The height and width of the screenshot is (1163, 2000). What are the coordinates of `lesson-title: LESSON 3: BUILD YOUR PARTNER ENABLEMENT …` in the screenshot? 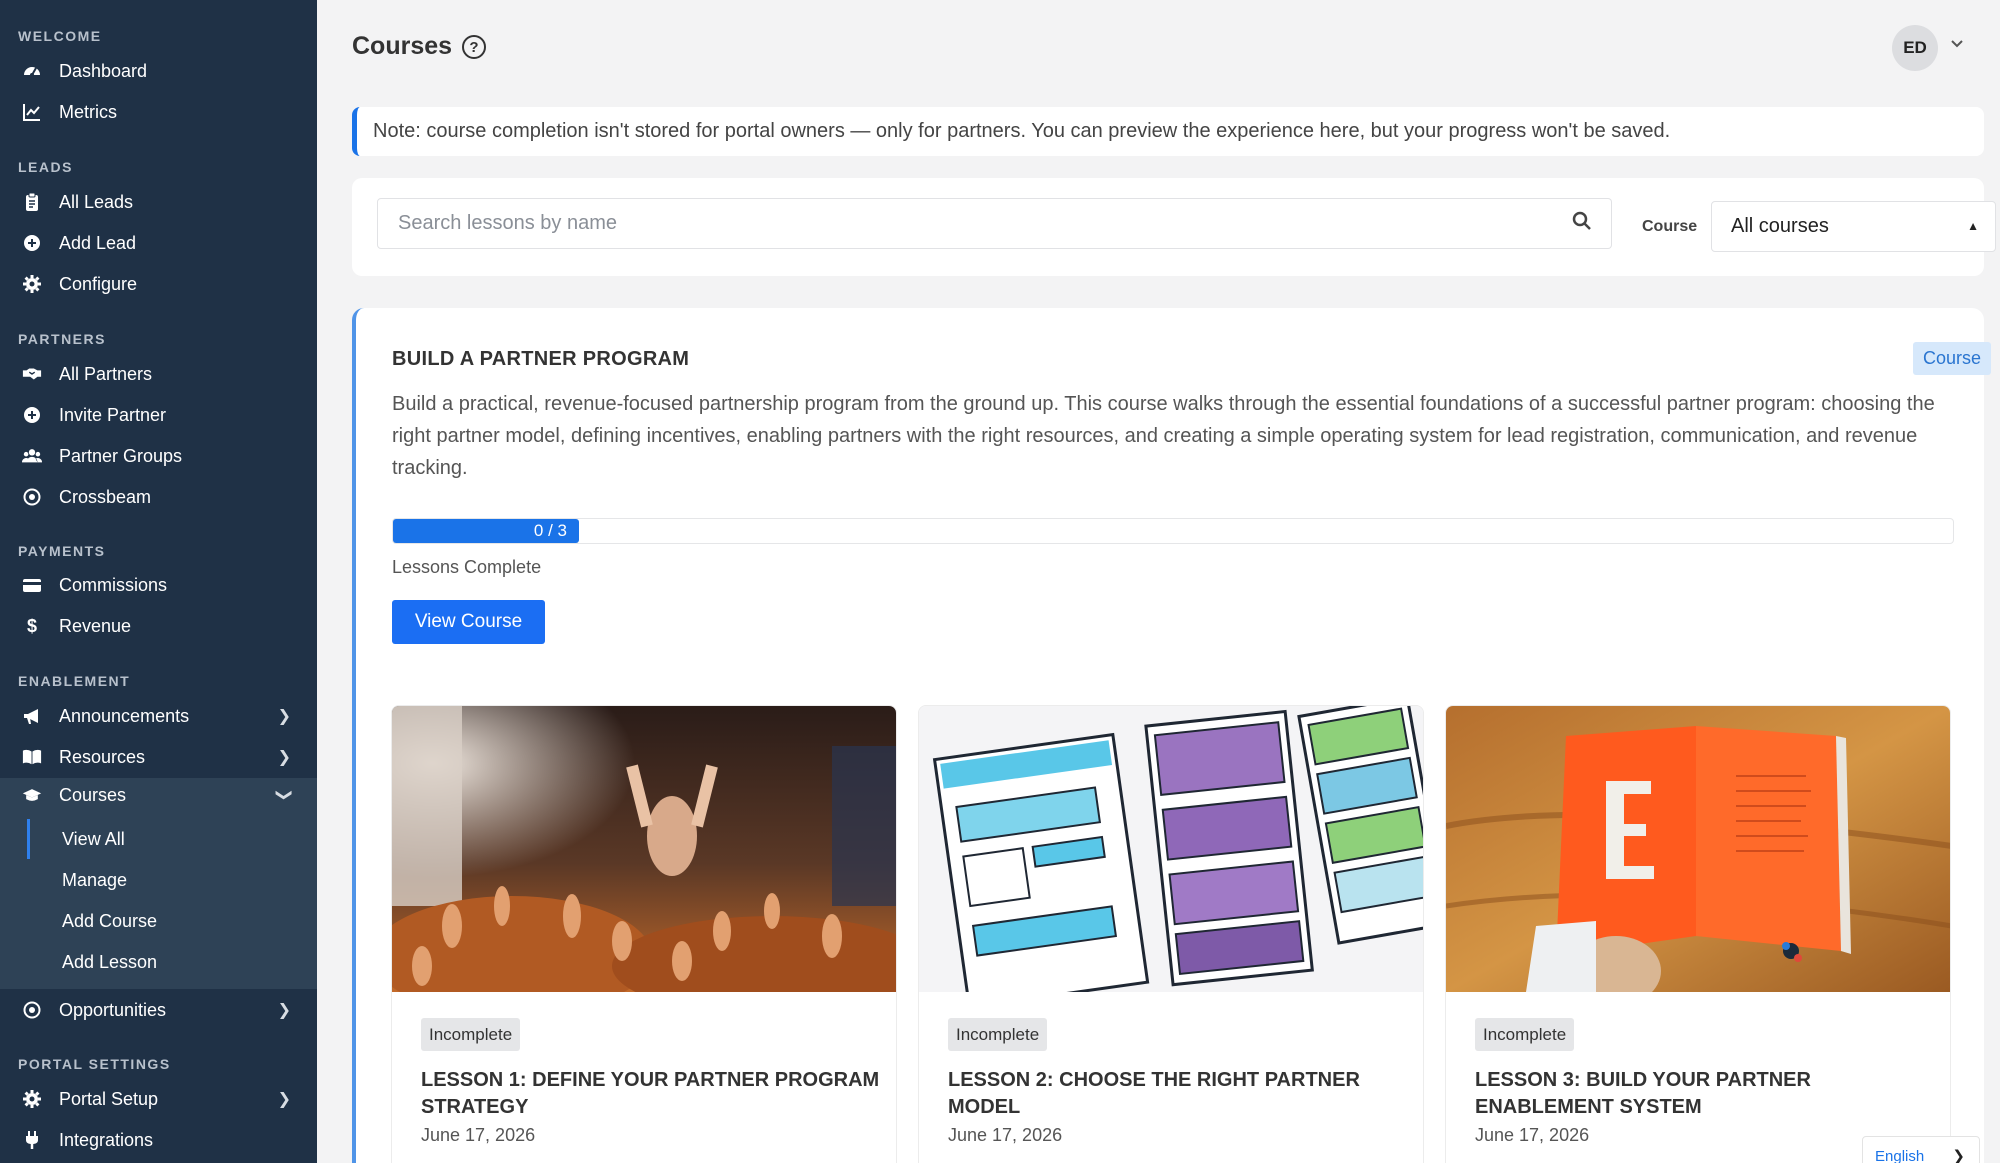 It's located at (1643, 1093).